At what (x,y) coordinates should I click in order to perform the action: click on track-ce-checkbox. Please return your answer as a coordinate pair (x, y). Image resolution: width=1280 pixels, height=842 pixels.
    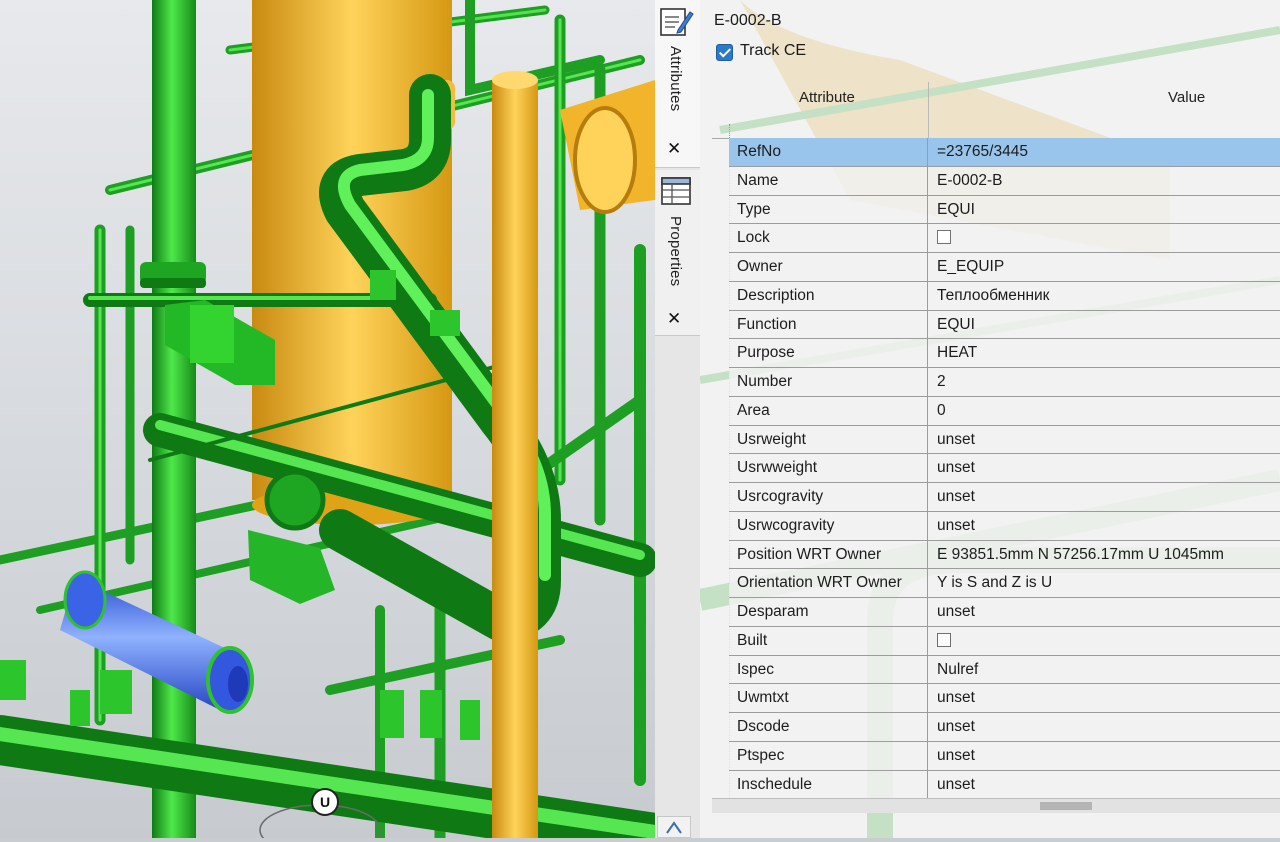
    Looking at the image, I should click on (724, 52).